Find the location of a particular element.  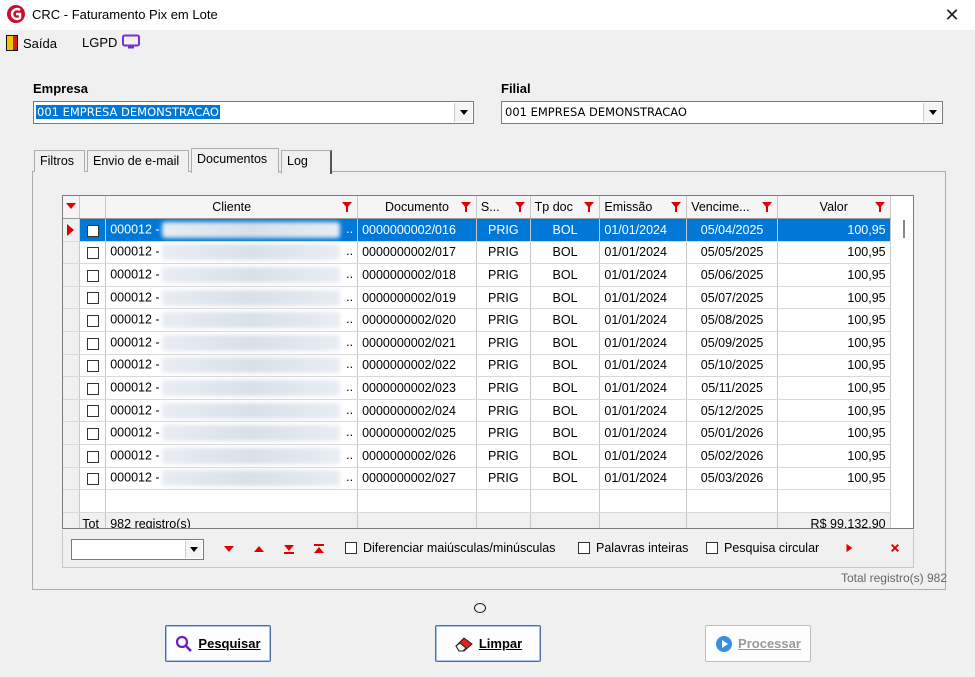

cell-documento: 0000000002/016 is located at coordinates (417, 230).